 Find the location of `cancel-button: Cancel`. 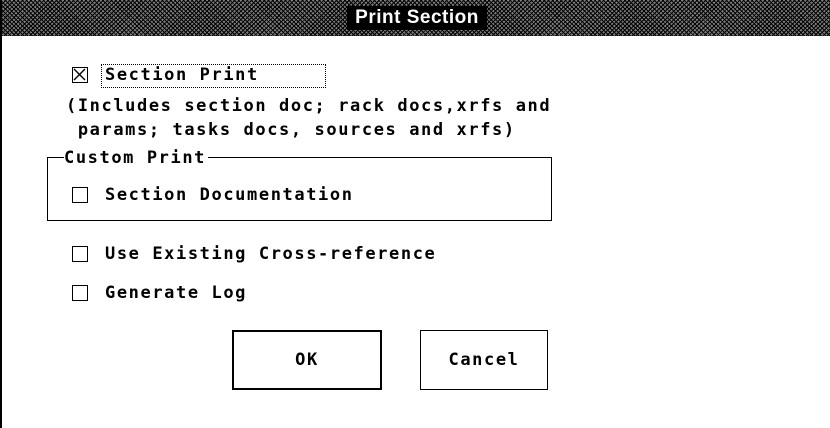

cancel-button: Cancel is located at coordinates (484, 360).